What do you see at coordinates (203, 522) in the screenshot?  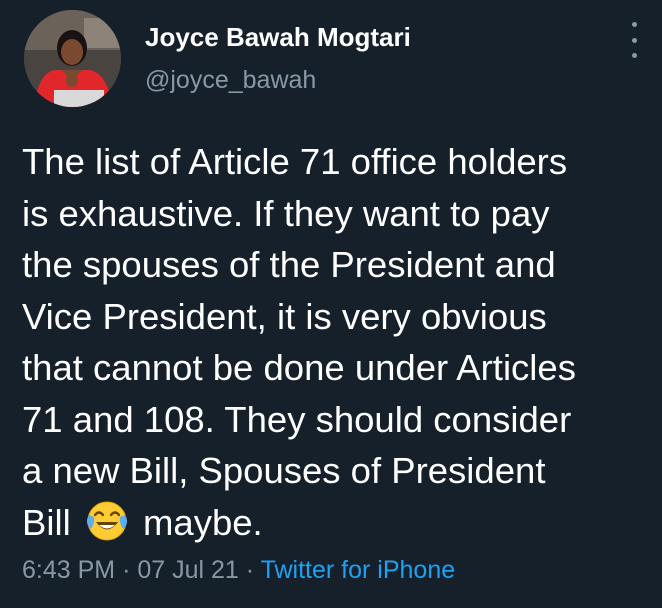 I see `tweet-word: maybe.` at bounding box center [203, 522].